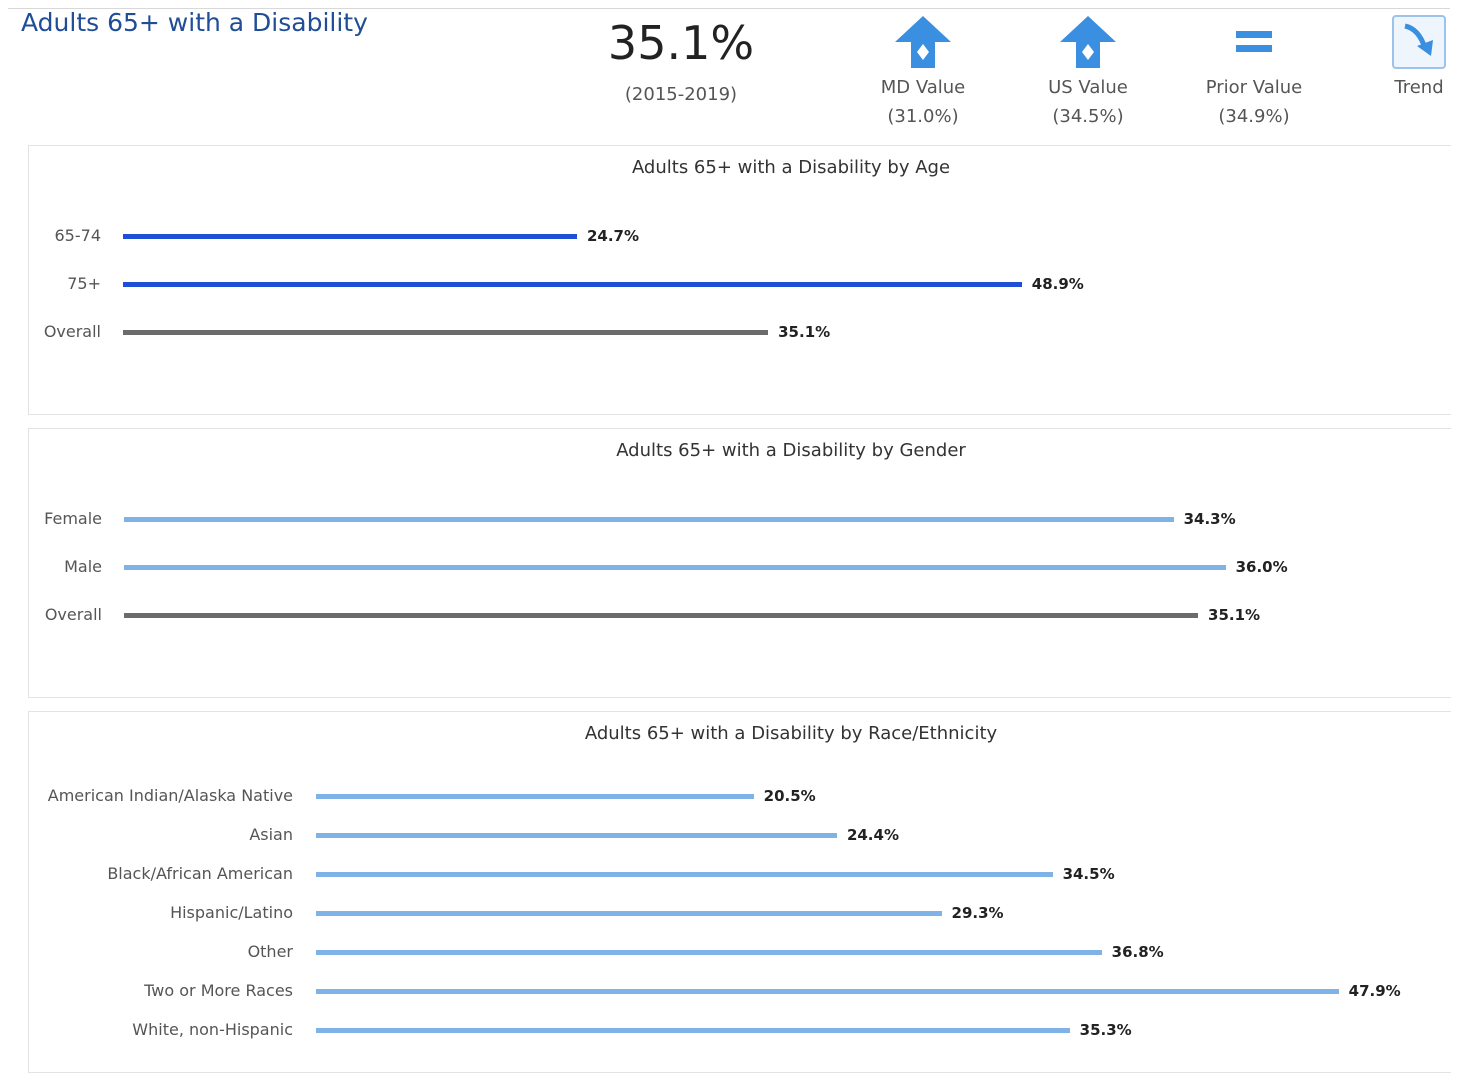  I want to click on comparison-value: (34.9%), so click(1254, 116).